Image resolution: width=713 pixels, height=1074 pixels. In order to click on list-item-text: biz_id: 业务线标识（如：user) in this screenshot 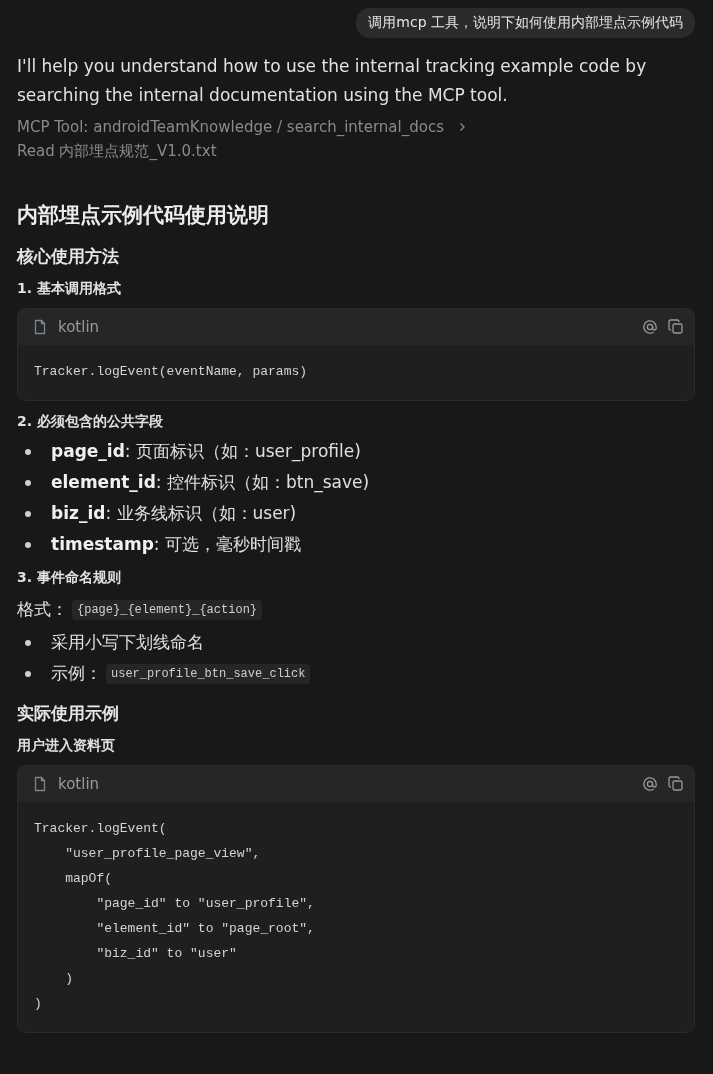, I will do `click(174, 513)`.